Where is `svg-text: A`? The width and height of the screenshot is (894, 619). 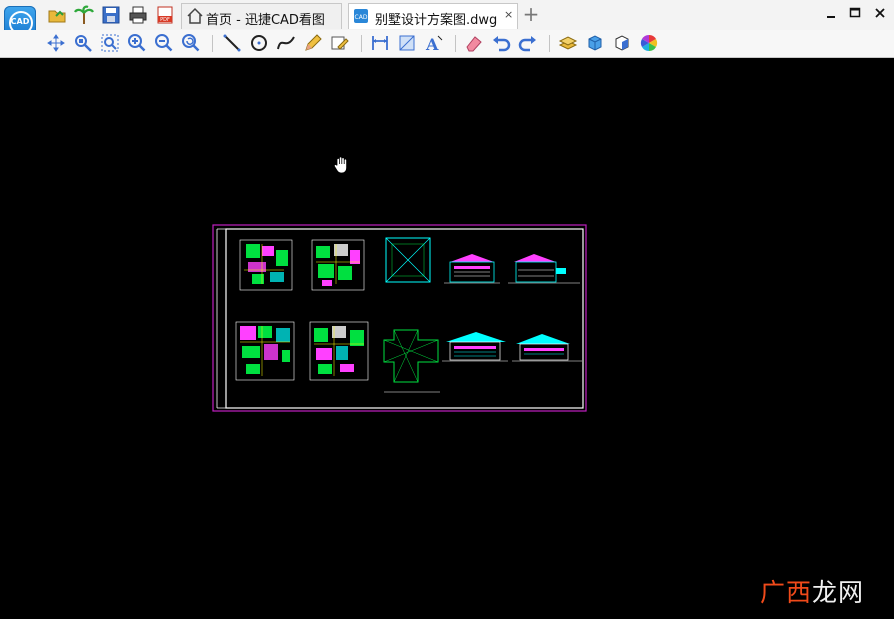
svg-text: A is located at coordinates (432, 44).